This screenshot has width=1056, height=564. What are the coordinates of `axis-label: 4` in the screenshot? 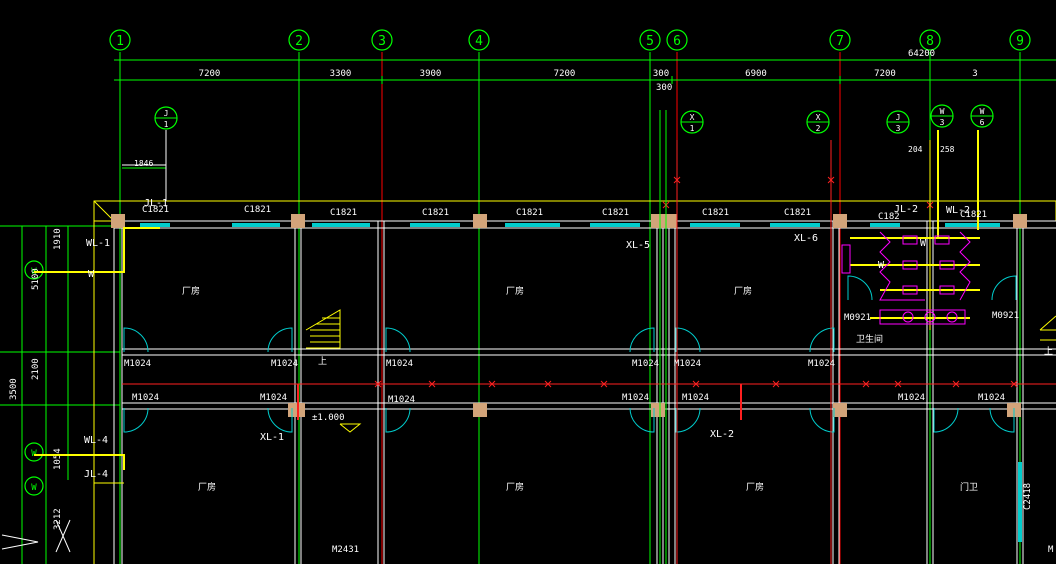 It's located at (479, 41).